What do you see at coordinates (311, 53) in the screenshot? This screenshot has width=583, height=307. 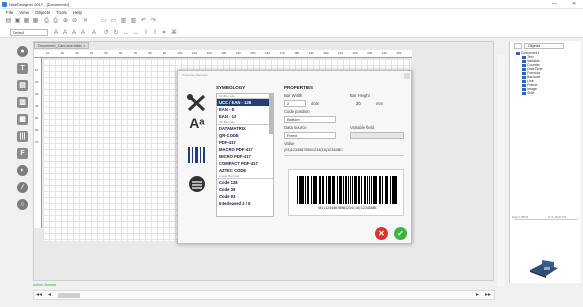 I see `ruler-h-tick: 190` at bounding box center [311, 53].